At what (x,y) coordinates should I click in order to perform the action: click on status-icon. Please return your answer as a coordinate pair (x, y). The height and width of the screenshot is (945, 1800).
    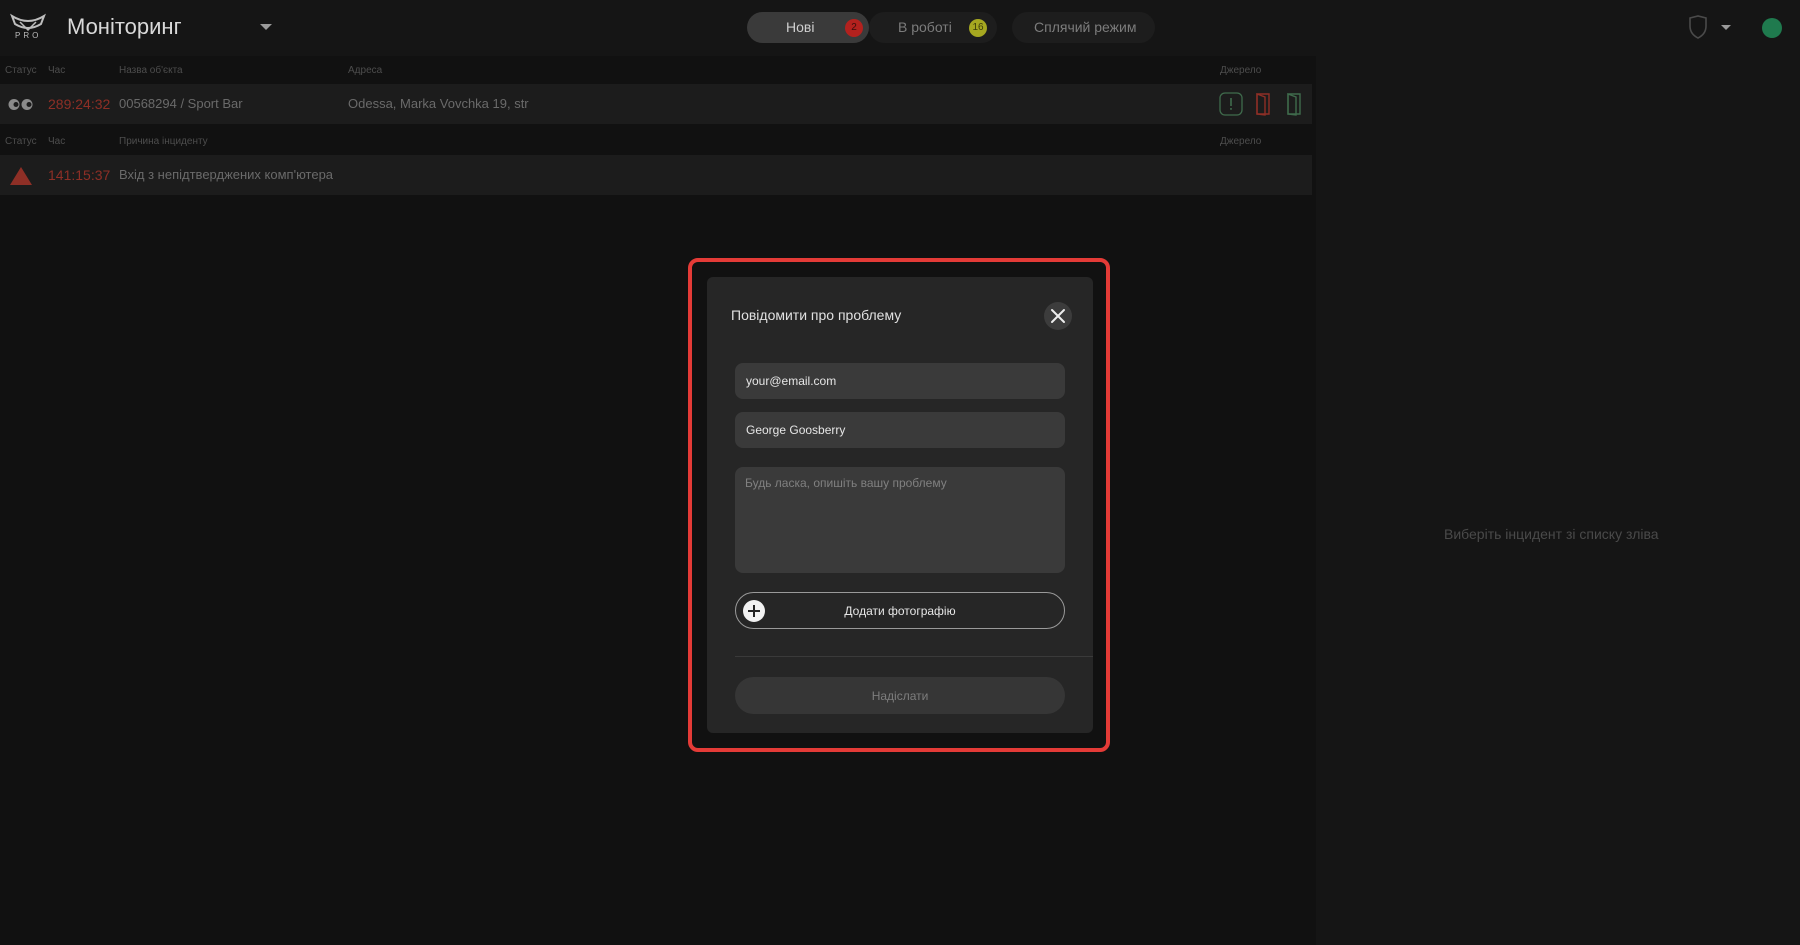
    Looking at the image, I should click on (20, 104).